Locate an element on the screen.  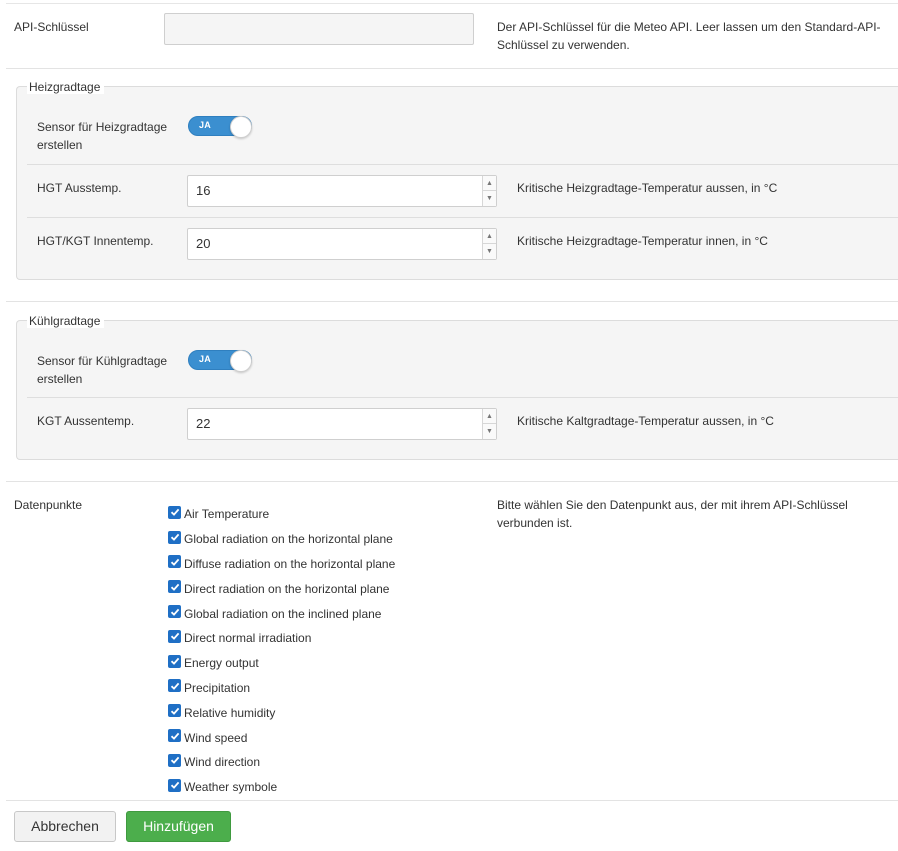
datapoint-item: Global radiation on the inclined plane is located at coordinates (281, 611).